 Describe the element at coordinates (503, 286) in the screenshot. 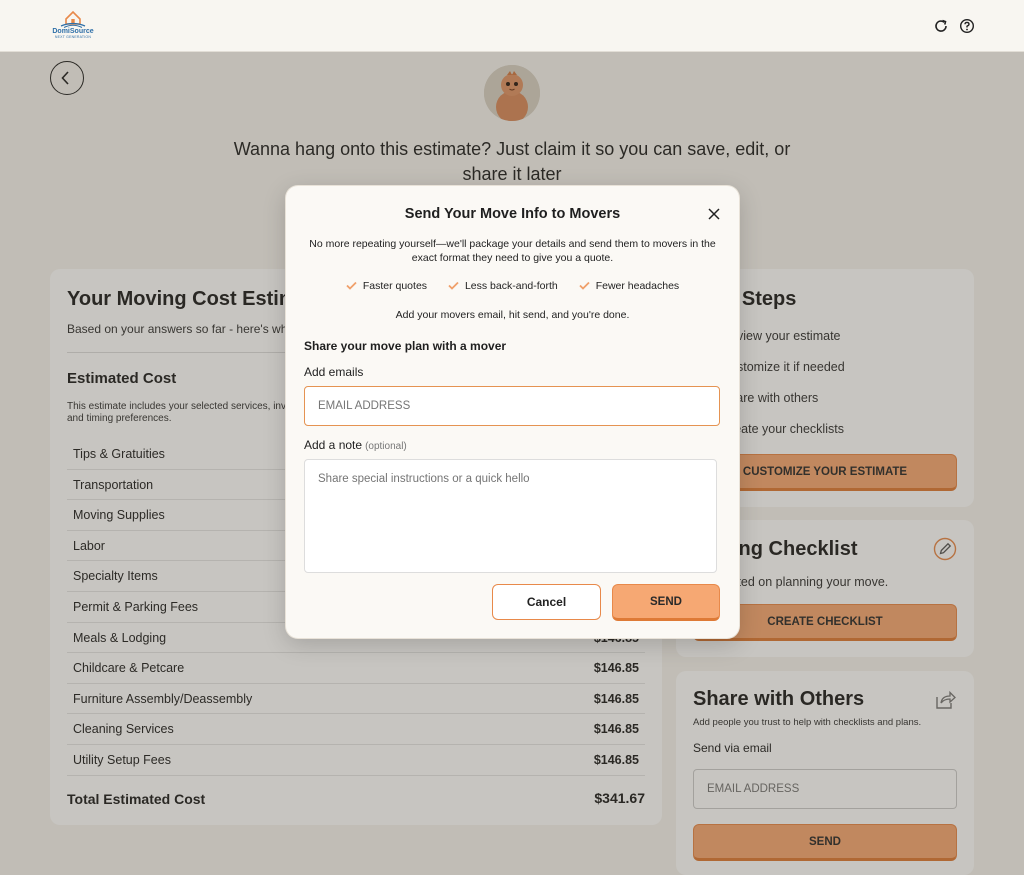

I see `feature-item: Less back-and-forth` at that location.